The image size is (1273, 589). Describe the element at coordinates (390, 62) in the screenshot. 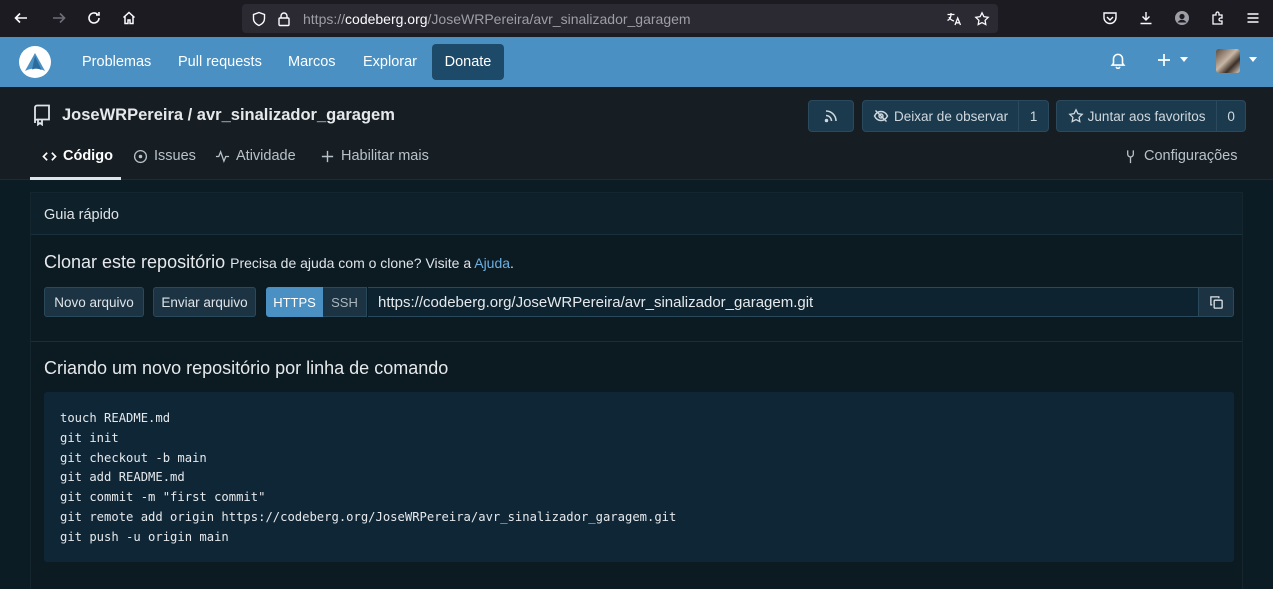

I see `nav-explore: Explorar` at that location.